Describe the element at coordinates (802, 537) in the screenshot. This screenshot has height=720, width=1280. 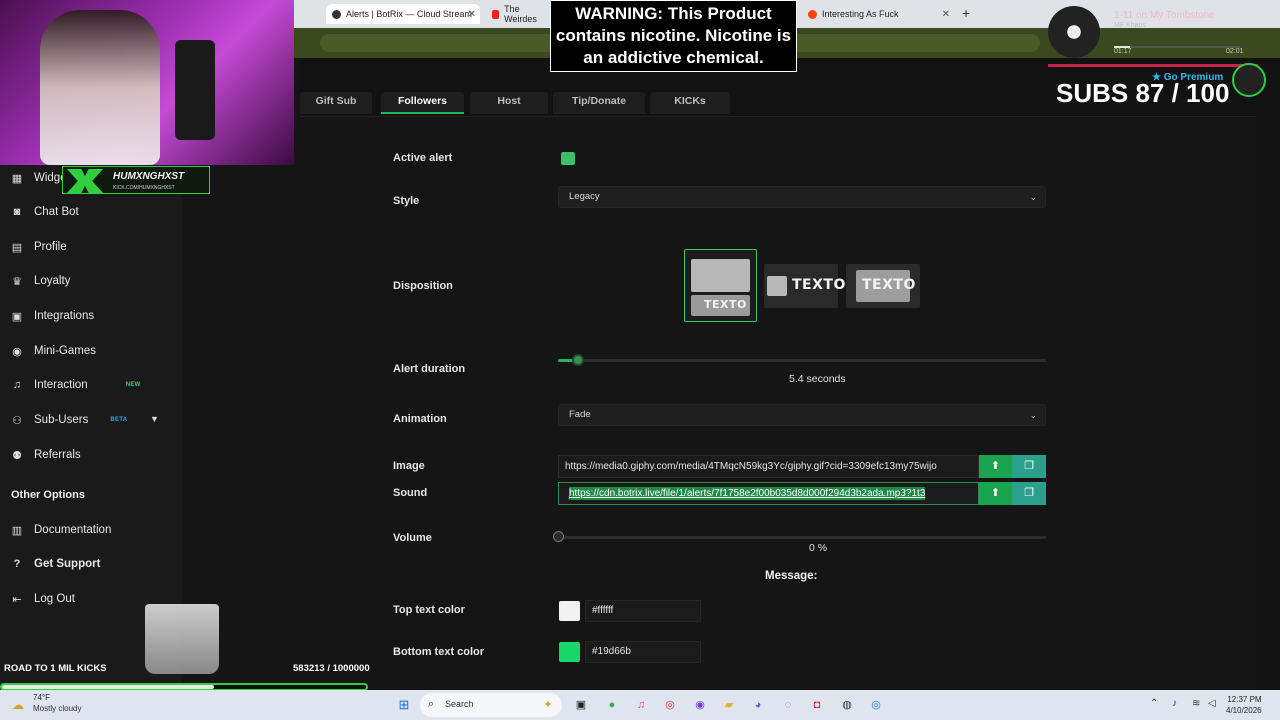
I see `volume-track` at that location.